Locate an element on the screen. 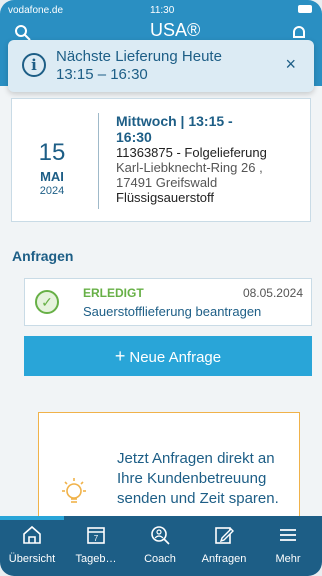  request-status: ERLEDIGT is located at coordinates (113, 293).